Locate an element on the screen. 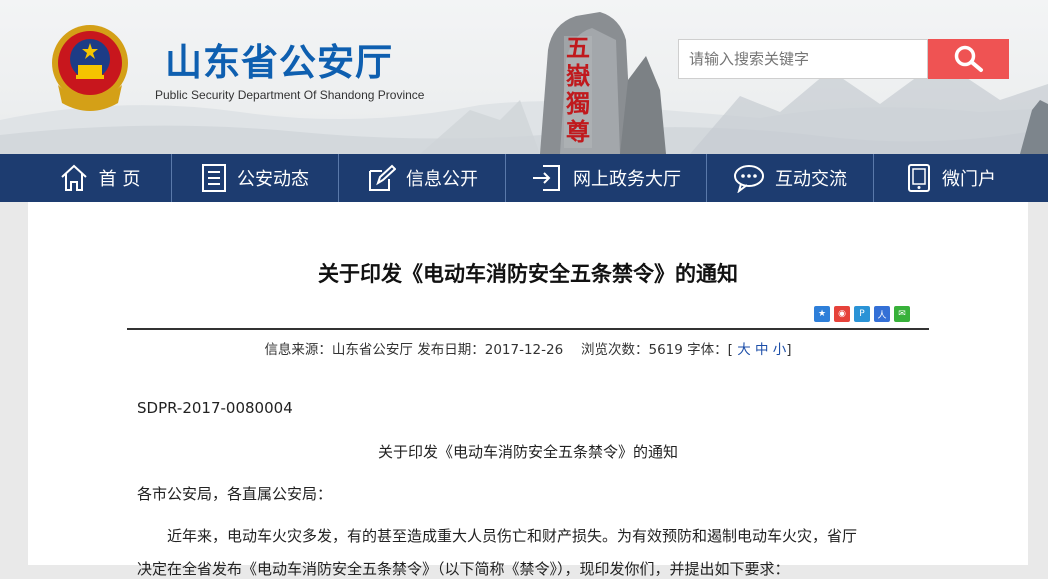 The image size is (1048, 579). nav-label: 首 页 is located at coordinates (119, 179).